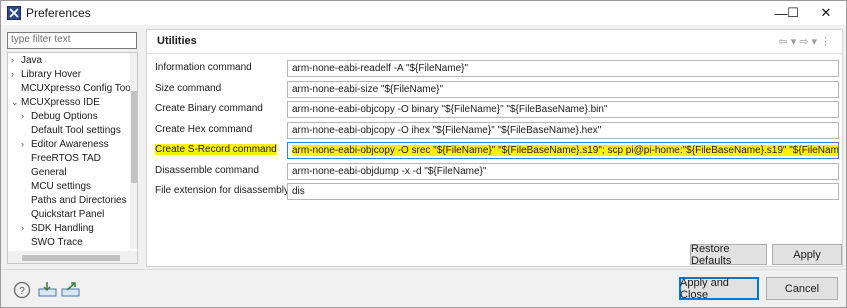 This screenshot has height=308, width=847. What do you see at coordinates (423, 269) in the screenshot?
I see `footer-divider` at bounding box center [423, 269].